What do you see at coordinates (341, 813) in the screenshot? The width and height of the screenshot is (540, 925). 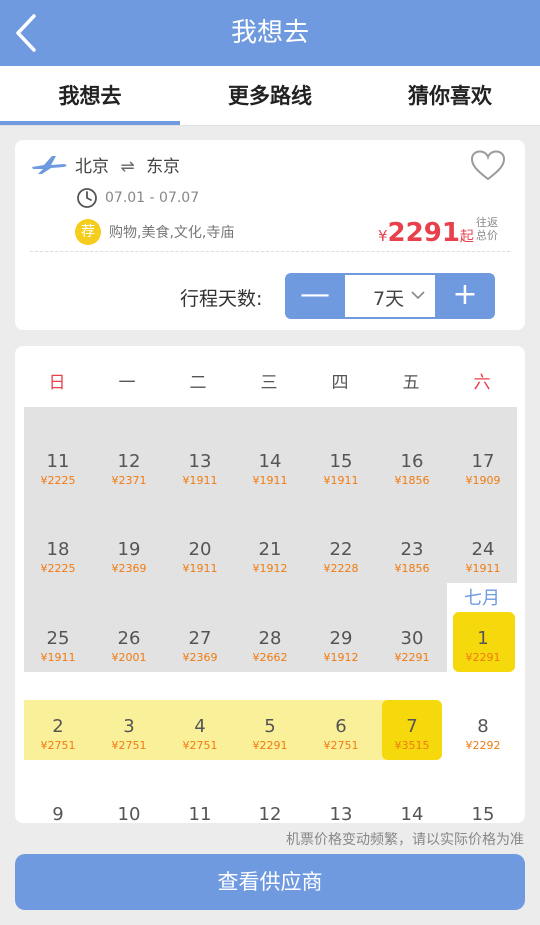 I see `calendar-day: 13` at bounding box center [341, 813].